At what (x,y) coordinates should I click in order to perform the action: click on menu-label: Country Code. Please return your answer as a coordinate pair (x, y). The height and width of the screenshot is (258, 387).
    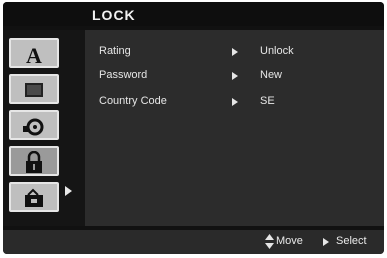
    Looking at the image, I should click on (133, 101).